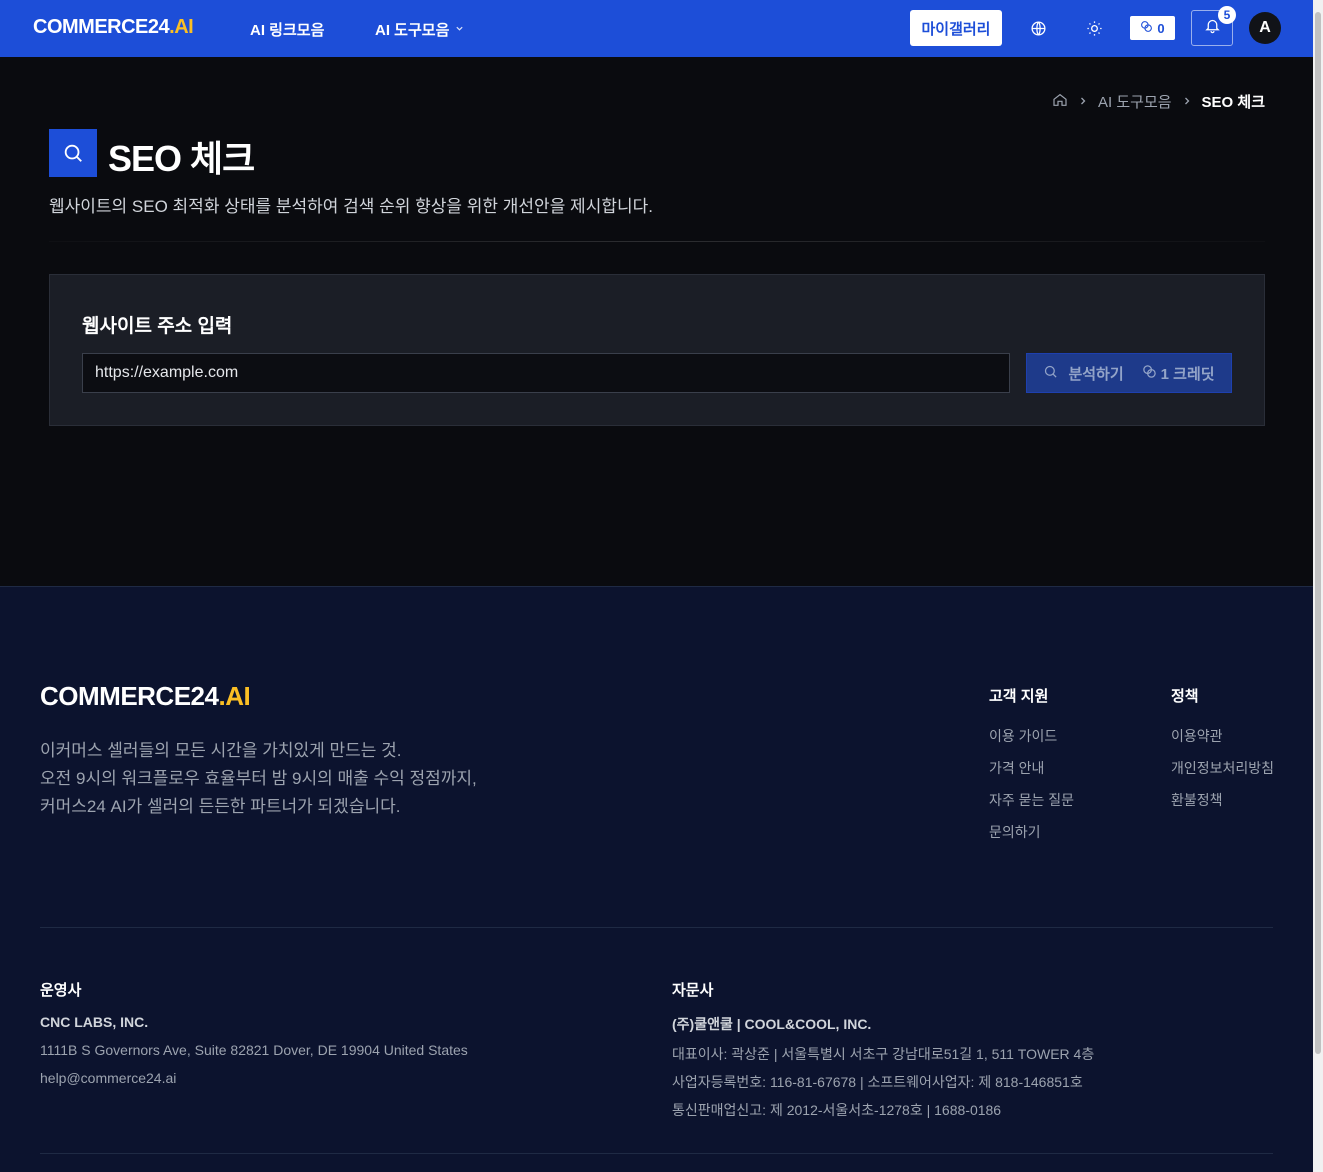  I want to click on advisor-line: 통신판매업신고: 제 2012-서울서초-1278호 | 1688-0186, so click(837, 1110).